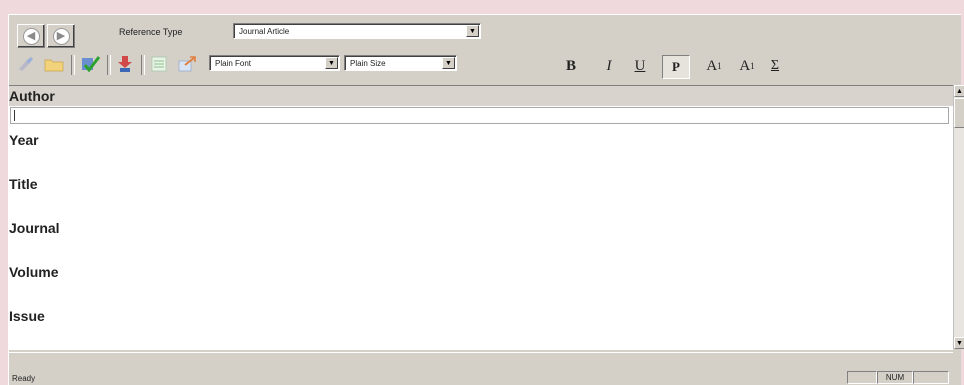 The width and height of the screenshot is (964, 385). I want to click on bold-button: B, so click(571, 66).